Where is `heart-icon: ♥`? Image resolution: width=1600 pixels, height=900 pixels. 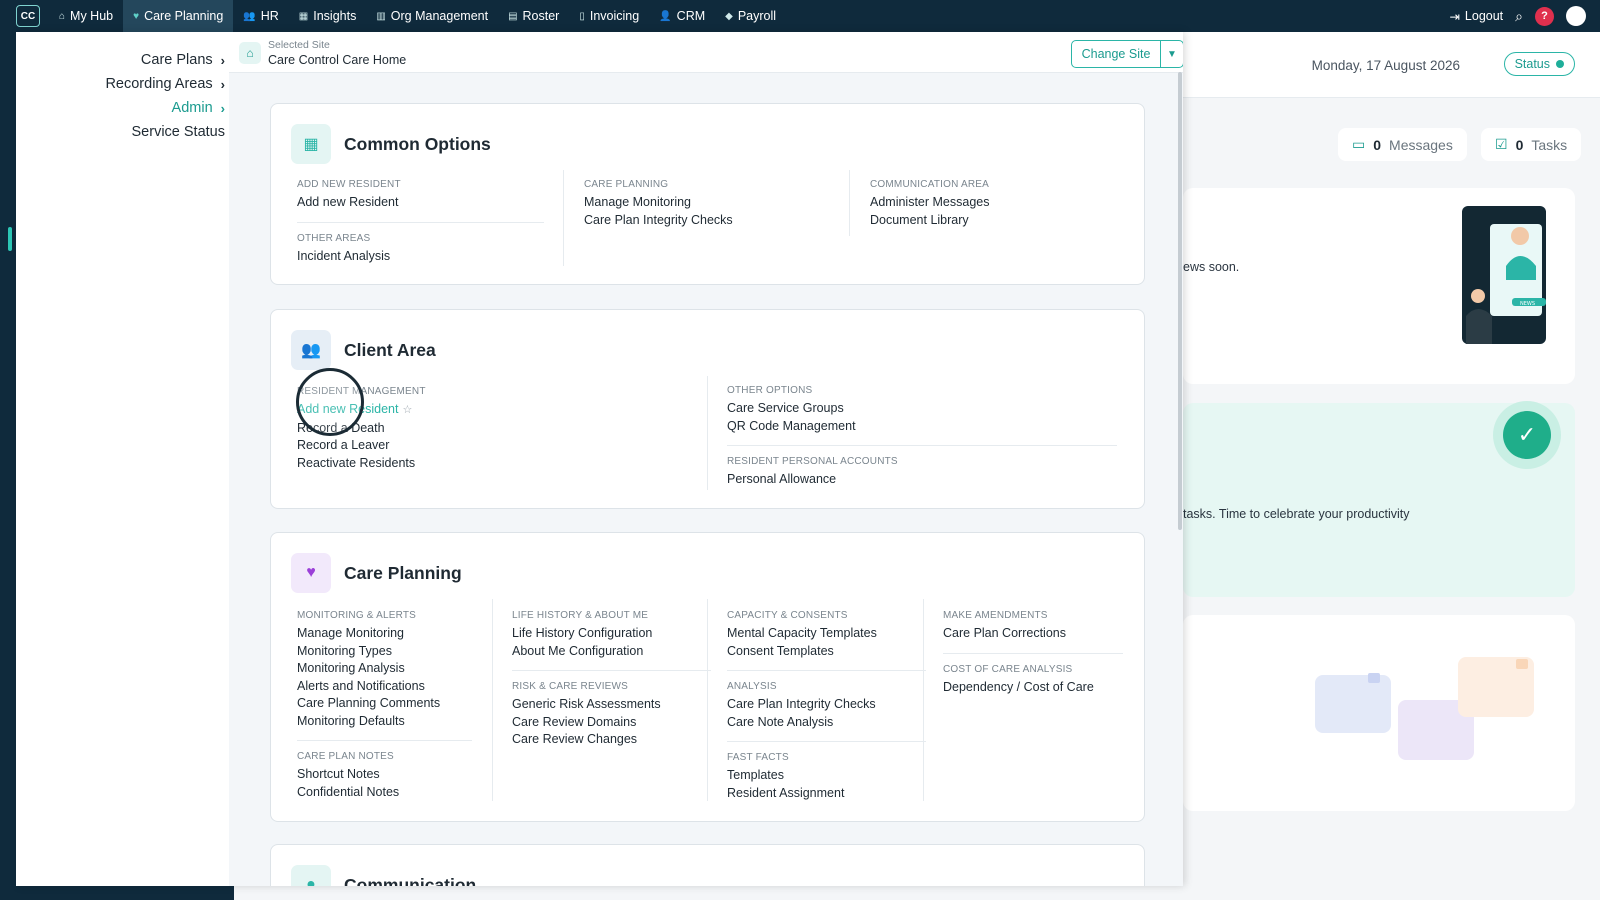
heart-icon: ♥ is located at coordinates (311, 573).